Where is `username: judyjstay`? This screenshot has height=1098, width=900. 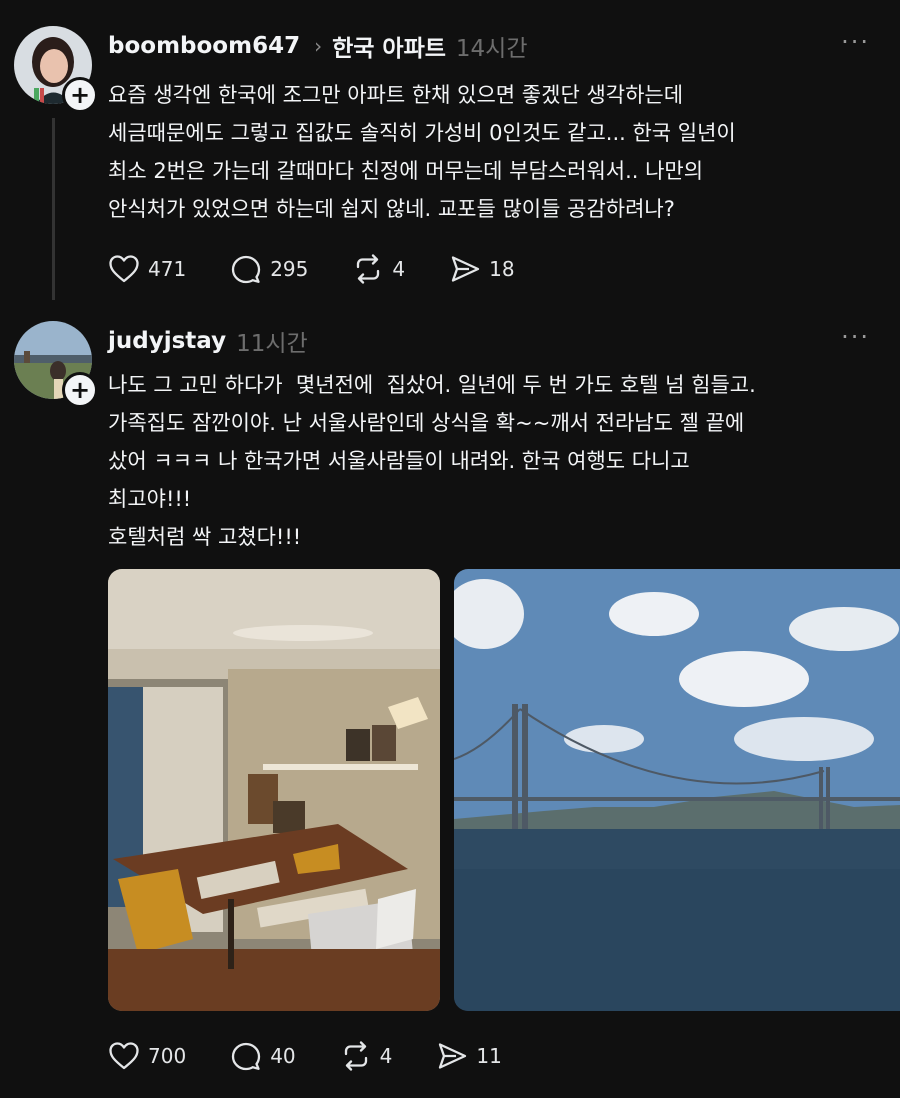
username: judyjstay is located at coordinates (167, 341).